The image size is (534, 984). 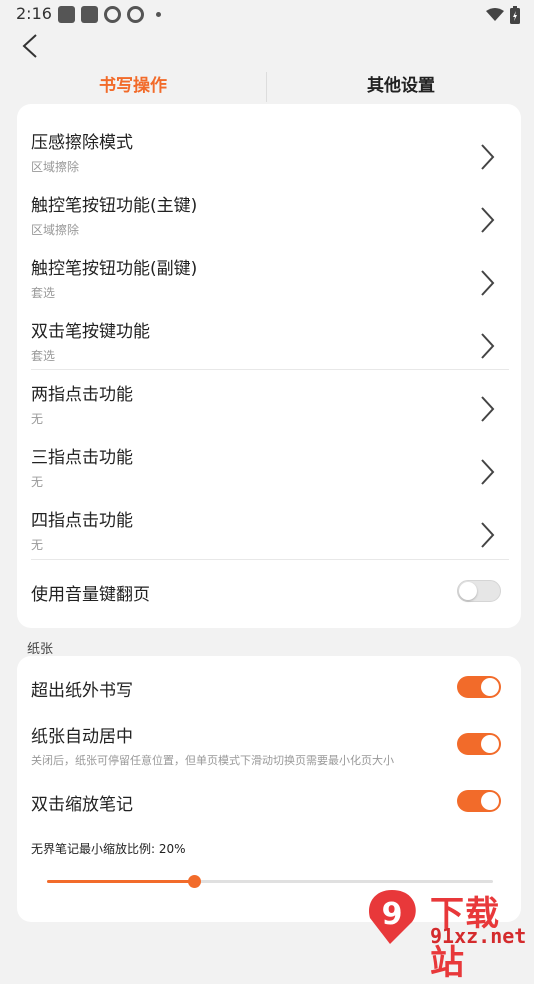 I want to click on volume-page-turn-toggle, so click(x=479, y=591).